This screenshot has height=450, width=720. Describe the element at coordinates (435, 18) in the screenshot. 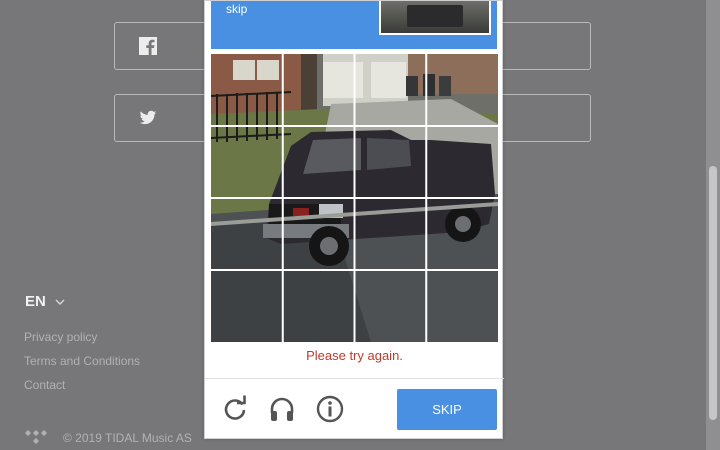

I see `sample-image` at that location.